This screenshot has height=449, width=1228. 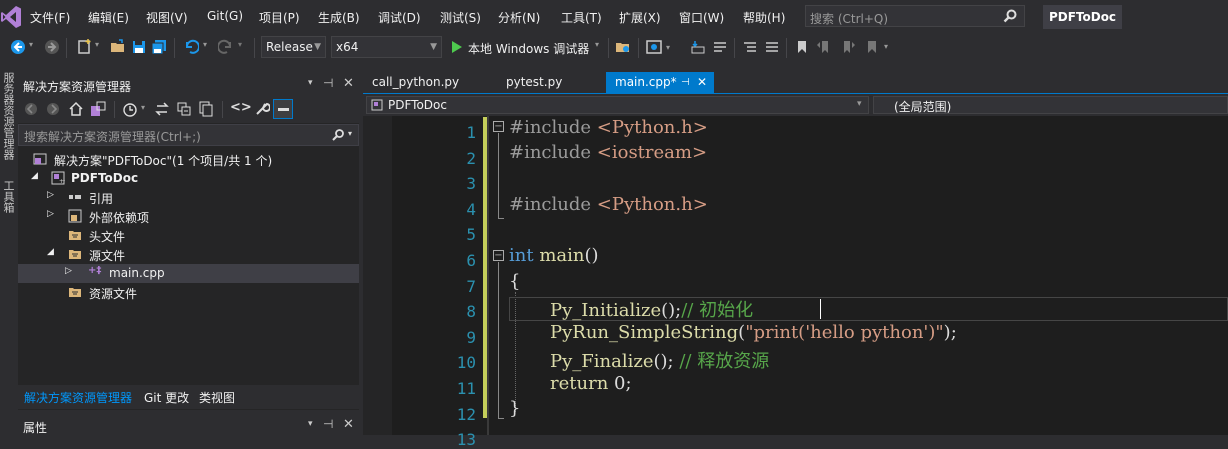 What do you see at coordinates (279, 17) in the screenshot?
I see `menu-item: 项目(P)` at bounding box center [279, 17].